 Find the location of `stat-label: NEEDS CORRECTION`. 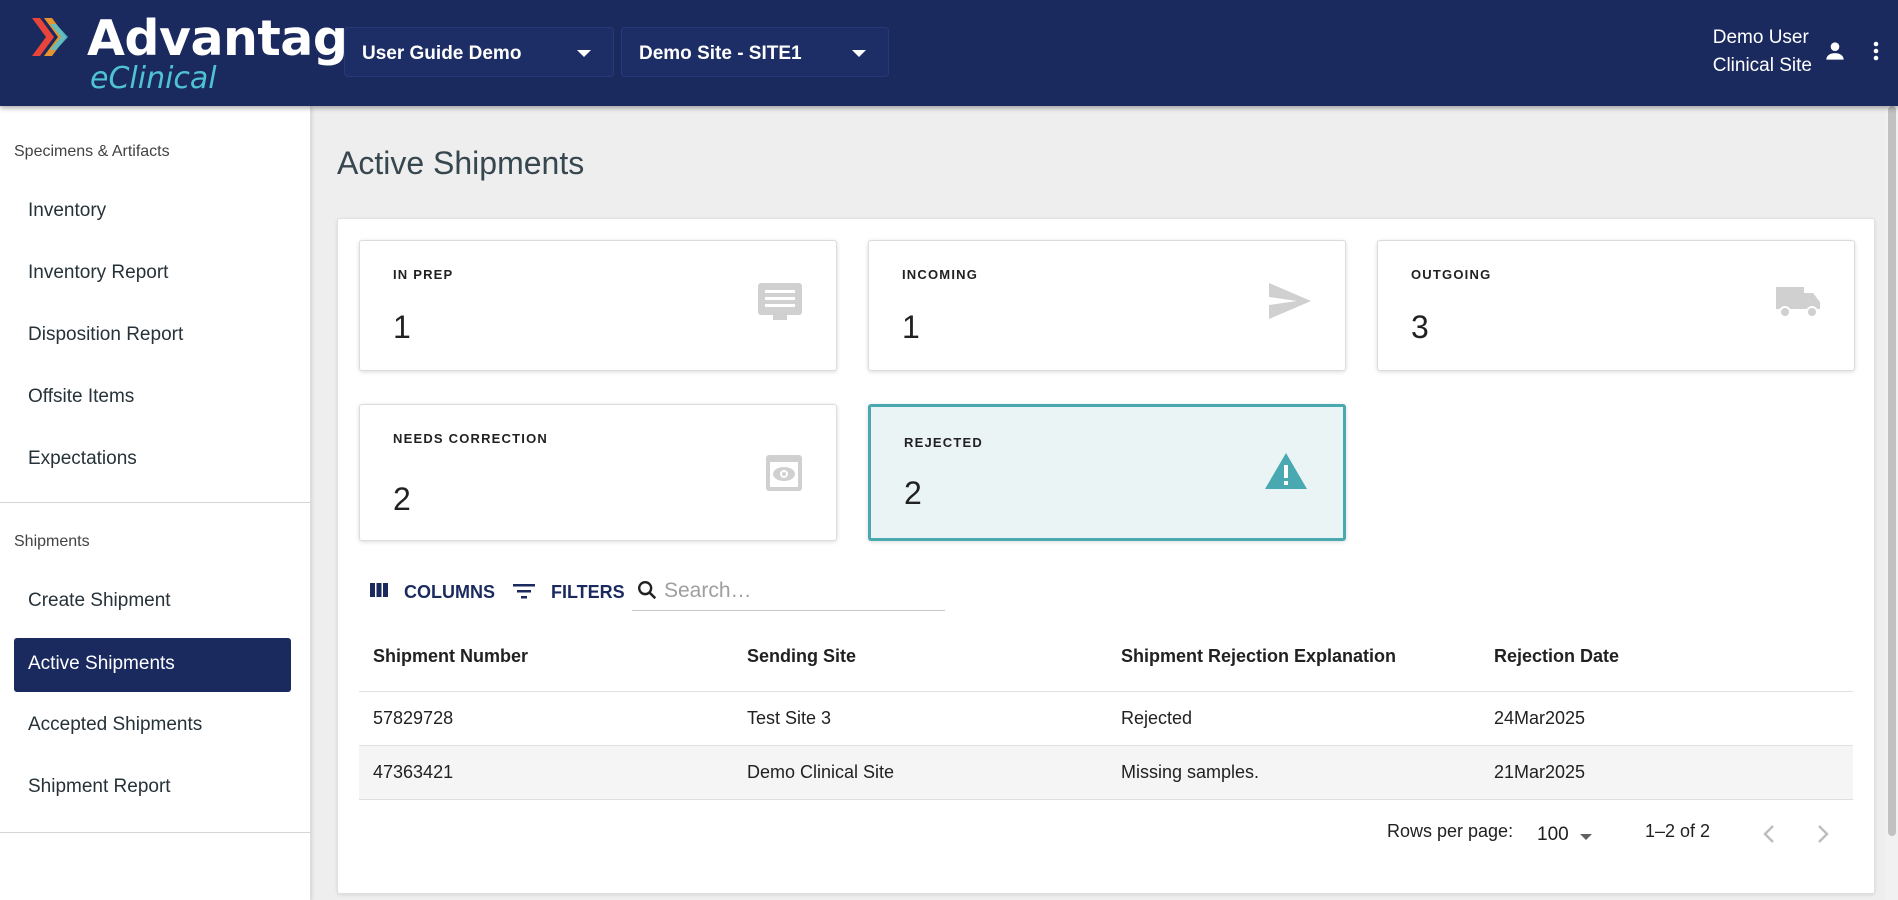

stat-label: NEEDS CORRECTION is located at coordinates (470, 438).